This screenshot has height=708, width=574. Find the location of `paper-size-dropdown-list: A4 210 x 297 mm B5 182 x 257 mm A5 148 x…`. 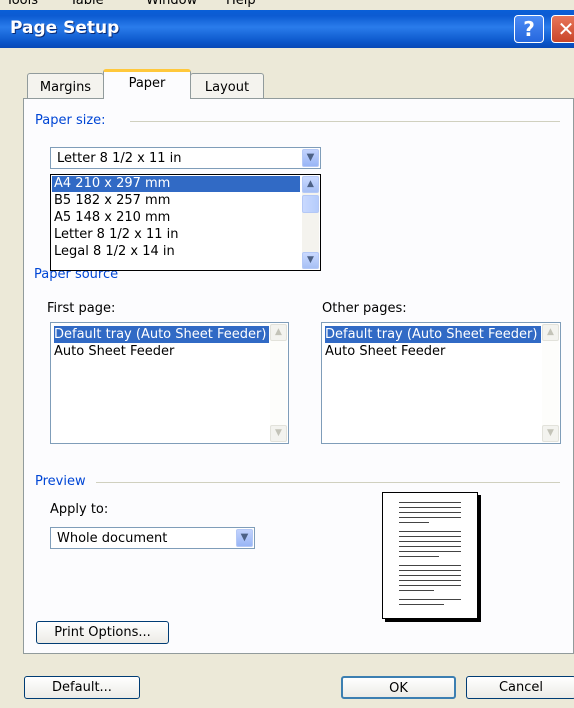

paper-size-dropdown-list: A4 210 x 297 mm B5 182 x 257 mm A5 148 x… is located at coordinates (185, 222).